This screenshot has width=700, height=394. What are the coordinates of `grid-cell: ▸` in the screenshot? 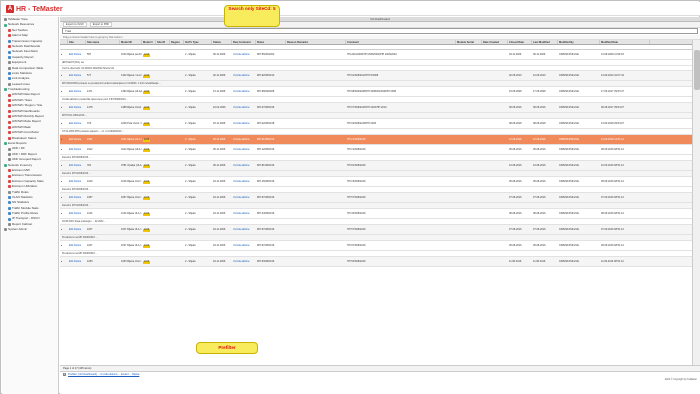 It's located at (64, 261).